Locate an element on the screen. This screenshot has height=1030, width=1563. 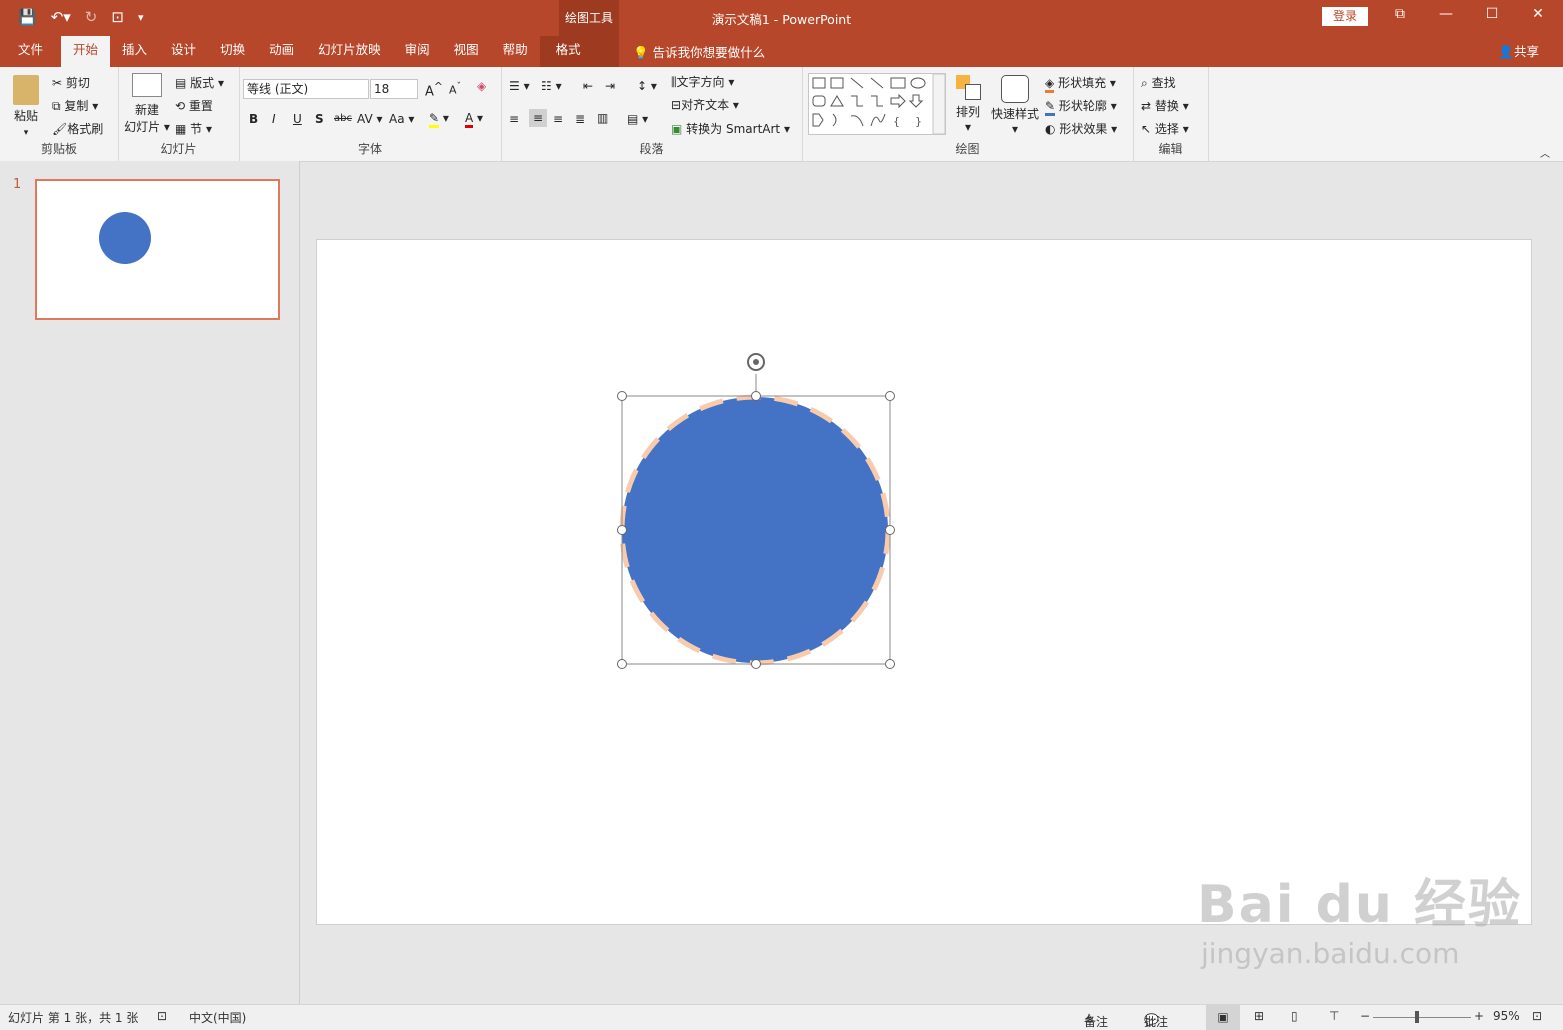
new-slide-button: 新建 幻灯片 ▾ is located at coordinates (147, 104).